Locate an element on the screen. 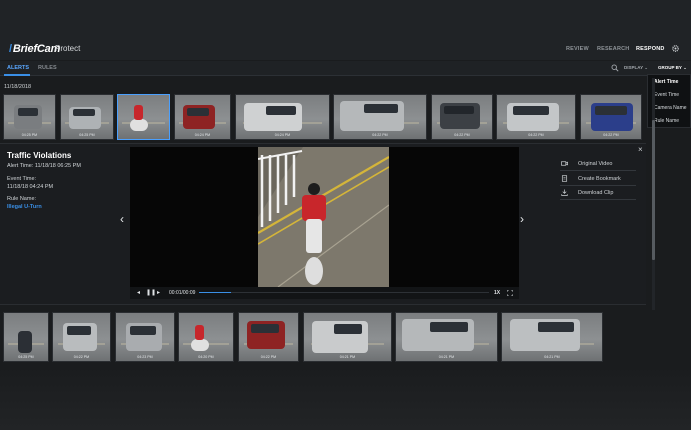 The image size is (691, 430). step-forward-icon: ▸ is located at coordinates (158, 292).